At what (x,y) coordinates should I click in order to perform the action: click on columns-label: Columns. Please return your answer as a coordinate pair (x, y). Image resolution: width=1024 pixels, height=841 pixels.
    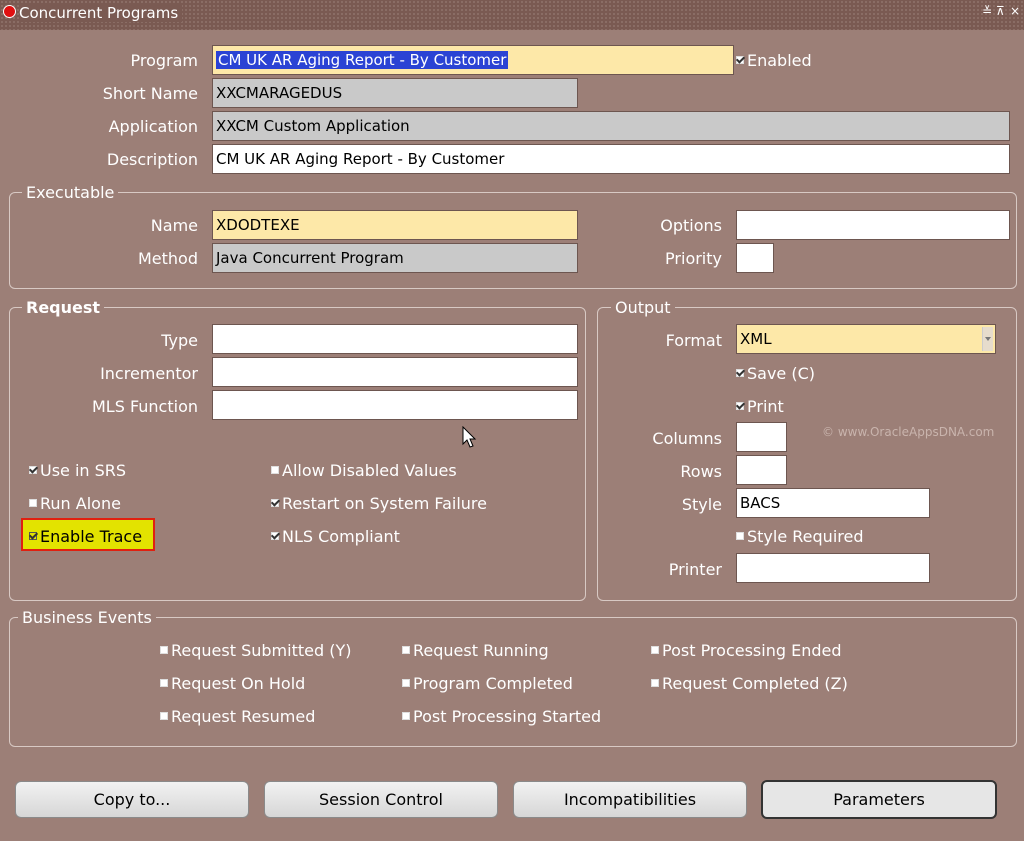
    Looking at the image, I should click on (687, 438).